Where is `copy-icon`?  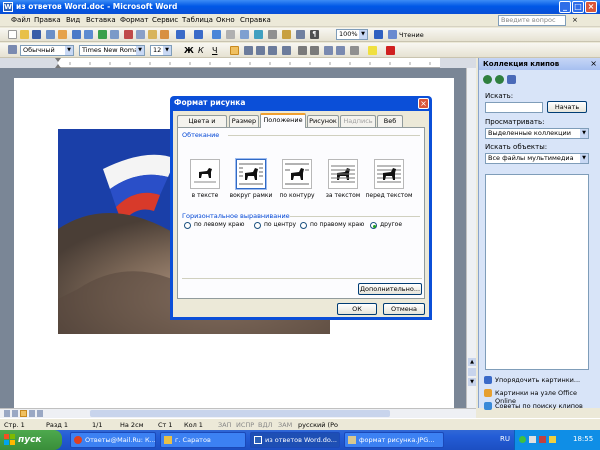
copy-icon is located at coordinates (140, 34).